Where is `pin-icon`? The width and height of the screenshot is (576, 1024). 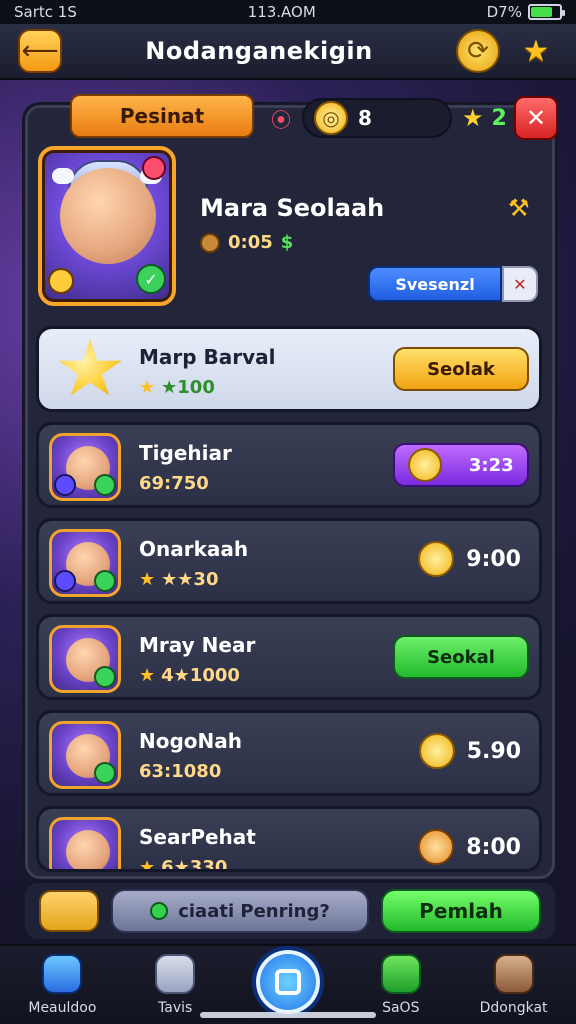
pin-icon is located at coordinates (175, 974).